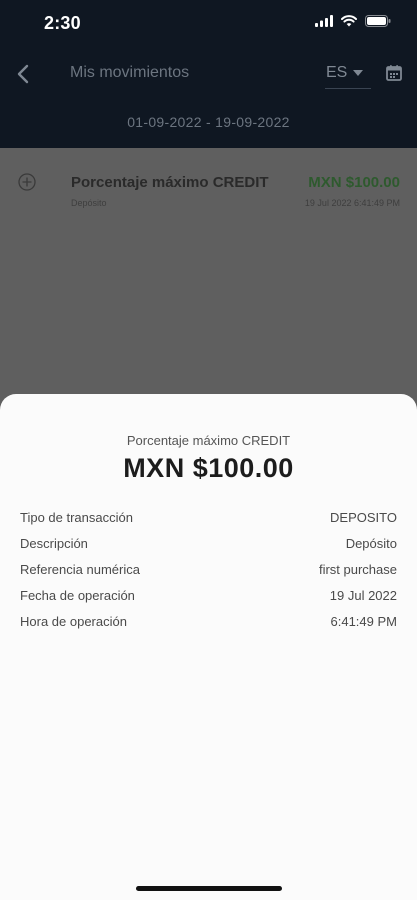 The width and height of the screenshot is (417, 900). What do you see at coordinates (89, 203) in the screenshot?
I see `transaction-type: Depósito` at bounding box center [89, 203].